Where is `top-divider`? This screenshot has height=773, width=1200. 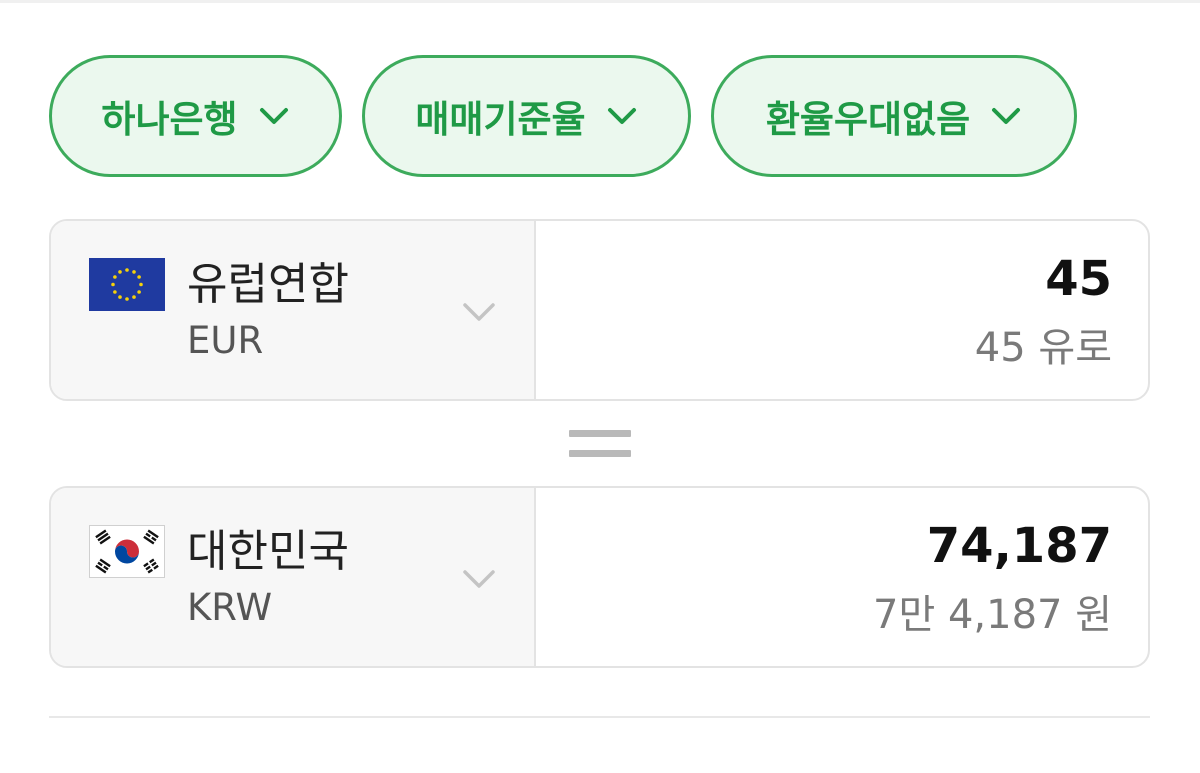
top-divider is located at coordinates (600, 1).